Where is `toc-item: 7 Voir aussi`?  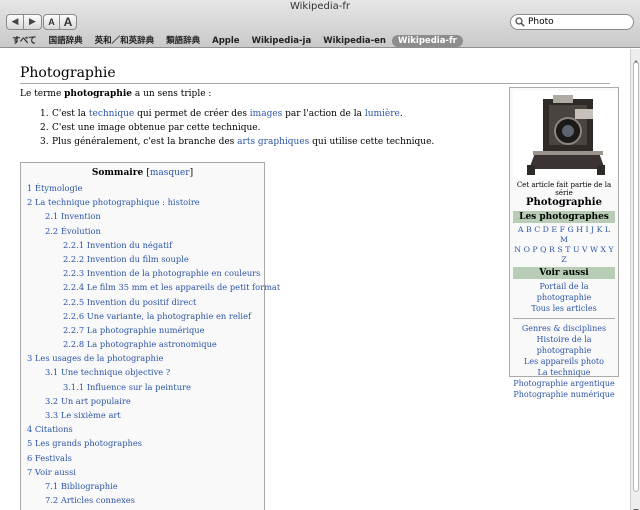
toc-item: 7 Voir aussi is located at coordinates (142, 472).